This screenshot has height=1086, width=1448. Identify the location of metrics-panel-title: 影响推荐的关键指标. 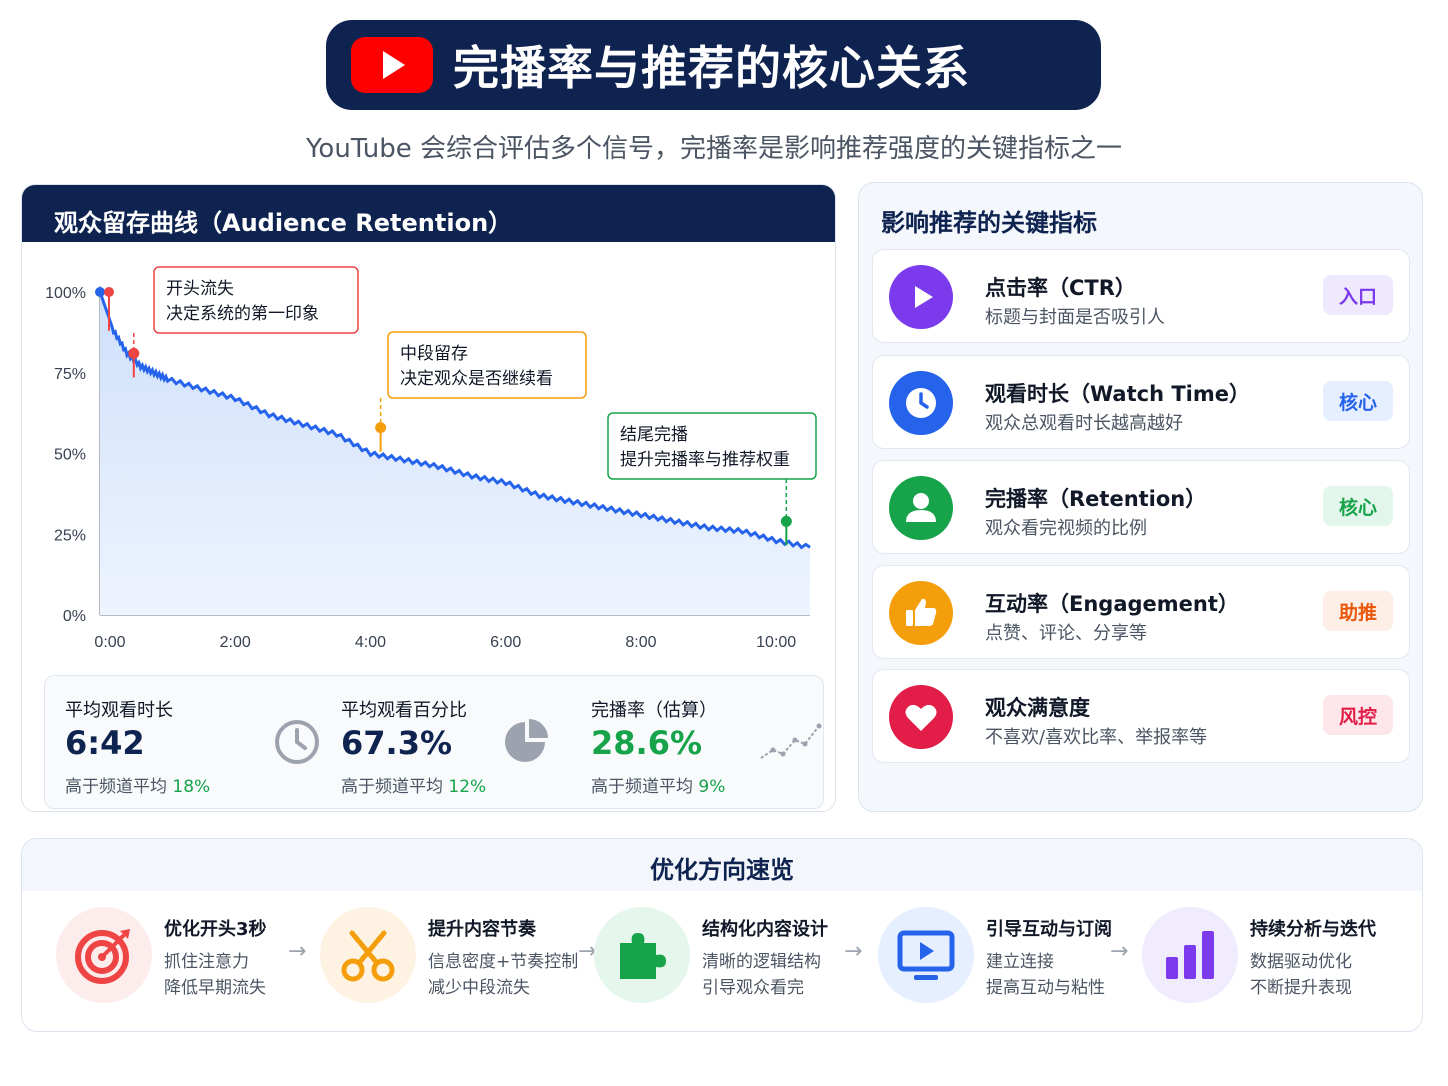
(989, 223).